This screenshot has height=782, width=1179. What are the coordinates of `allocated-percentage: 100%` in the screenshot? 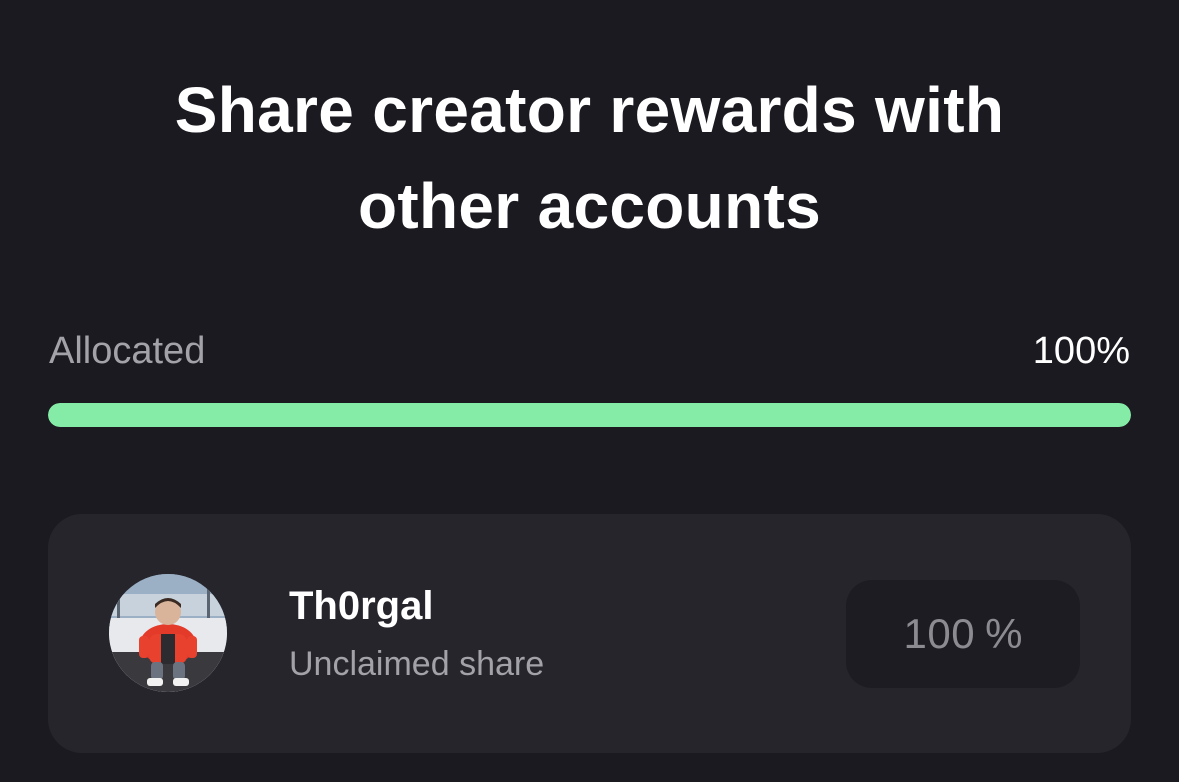 It's located at (1081, 351).